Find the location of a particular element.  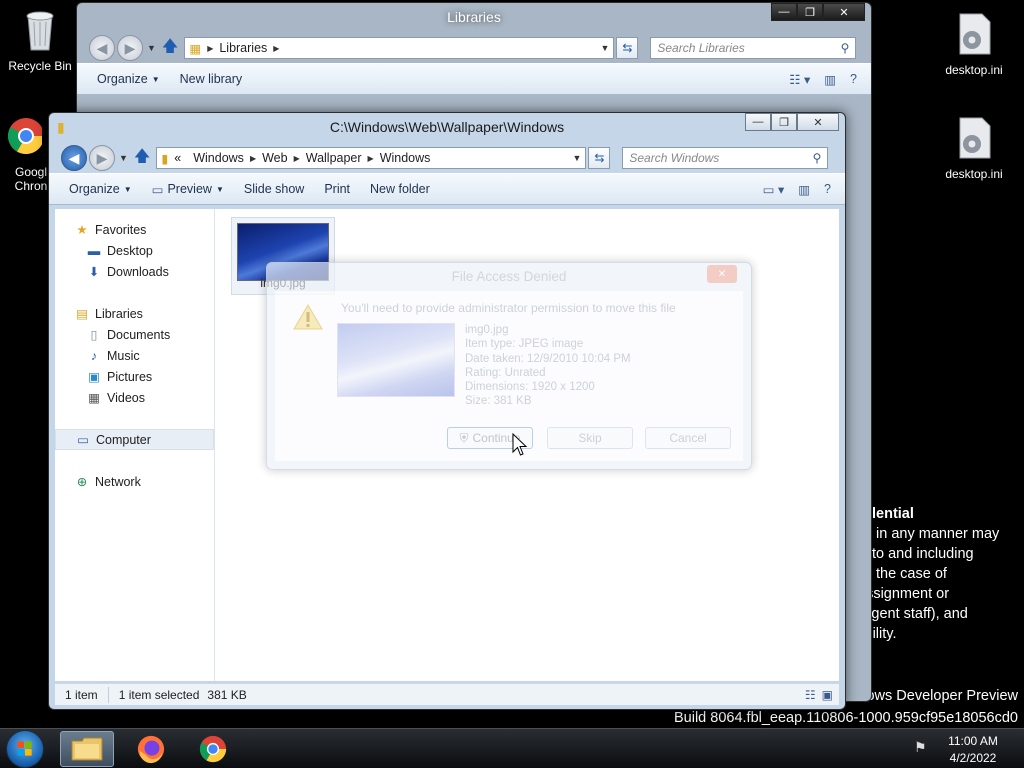

nav-label: Pictures is located at coordinates (130, 376).